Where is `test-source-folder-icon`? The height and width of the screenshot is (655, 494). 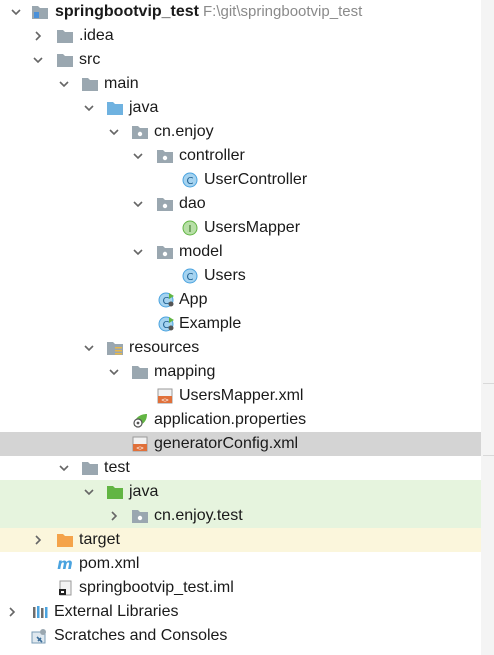 test-source-folder-icon is located at coordinates (115, 492).